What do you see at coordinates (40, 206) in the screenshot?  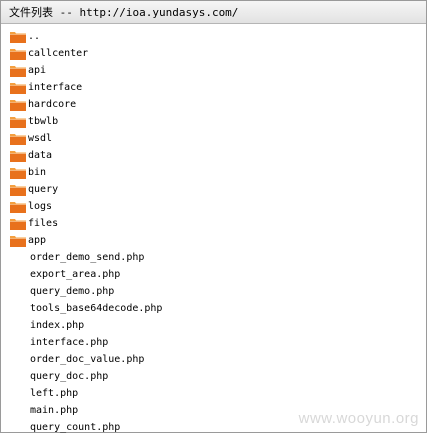 I see `file-name: logs` at bounding box center [40, 206].